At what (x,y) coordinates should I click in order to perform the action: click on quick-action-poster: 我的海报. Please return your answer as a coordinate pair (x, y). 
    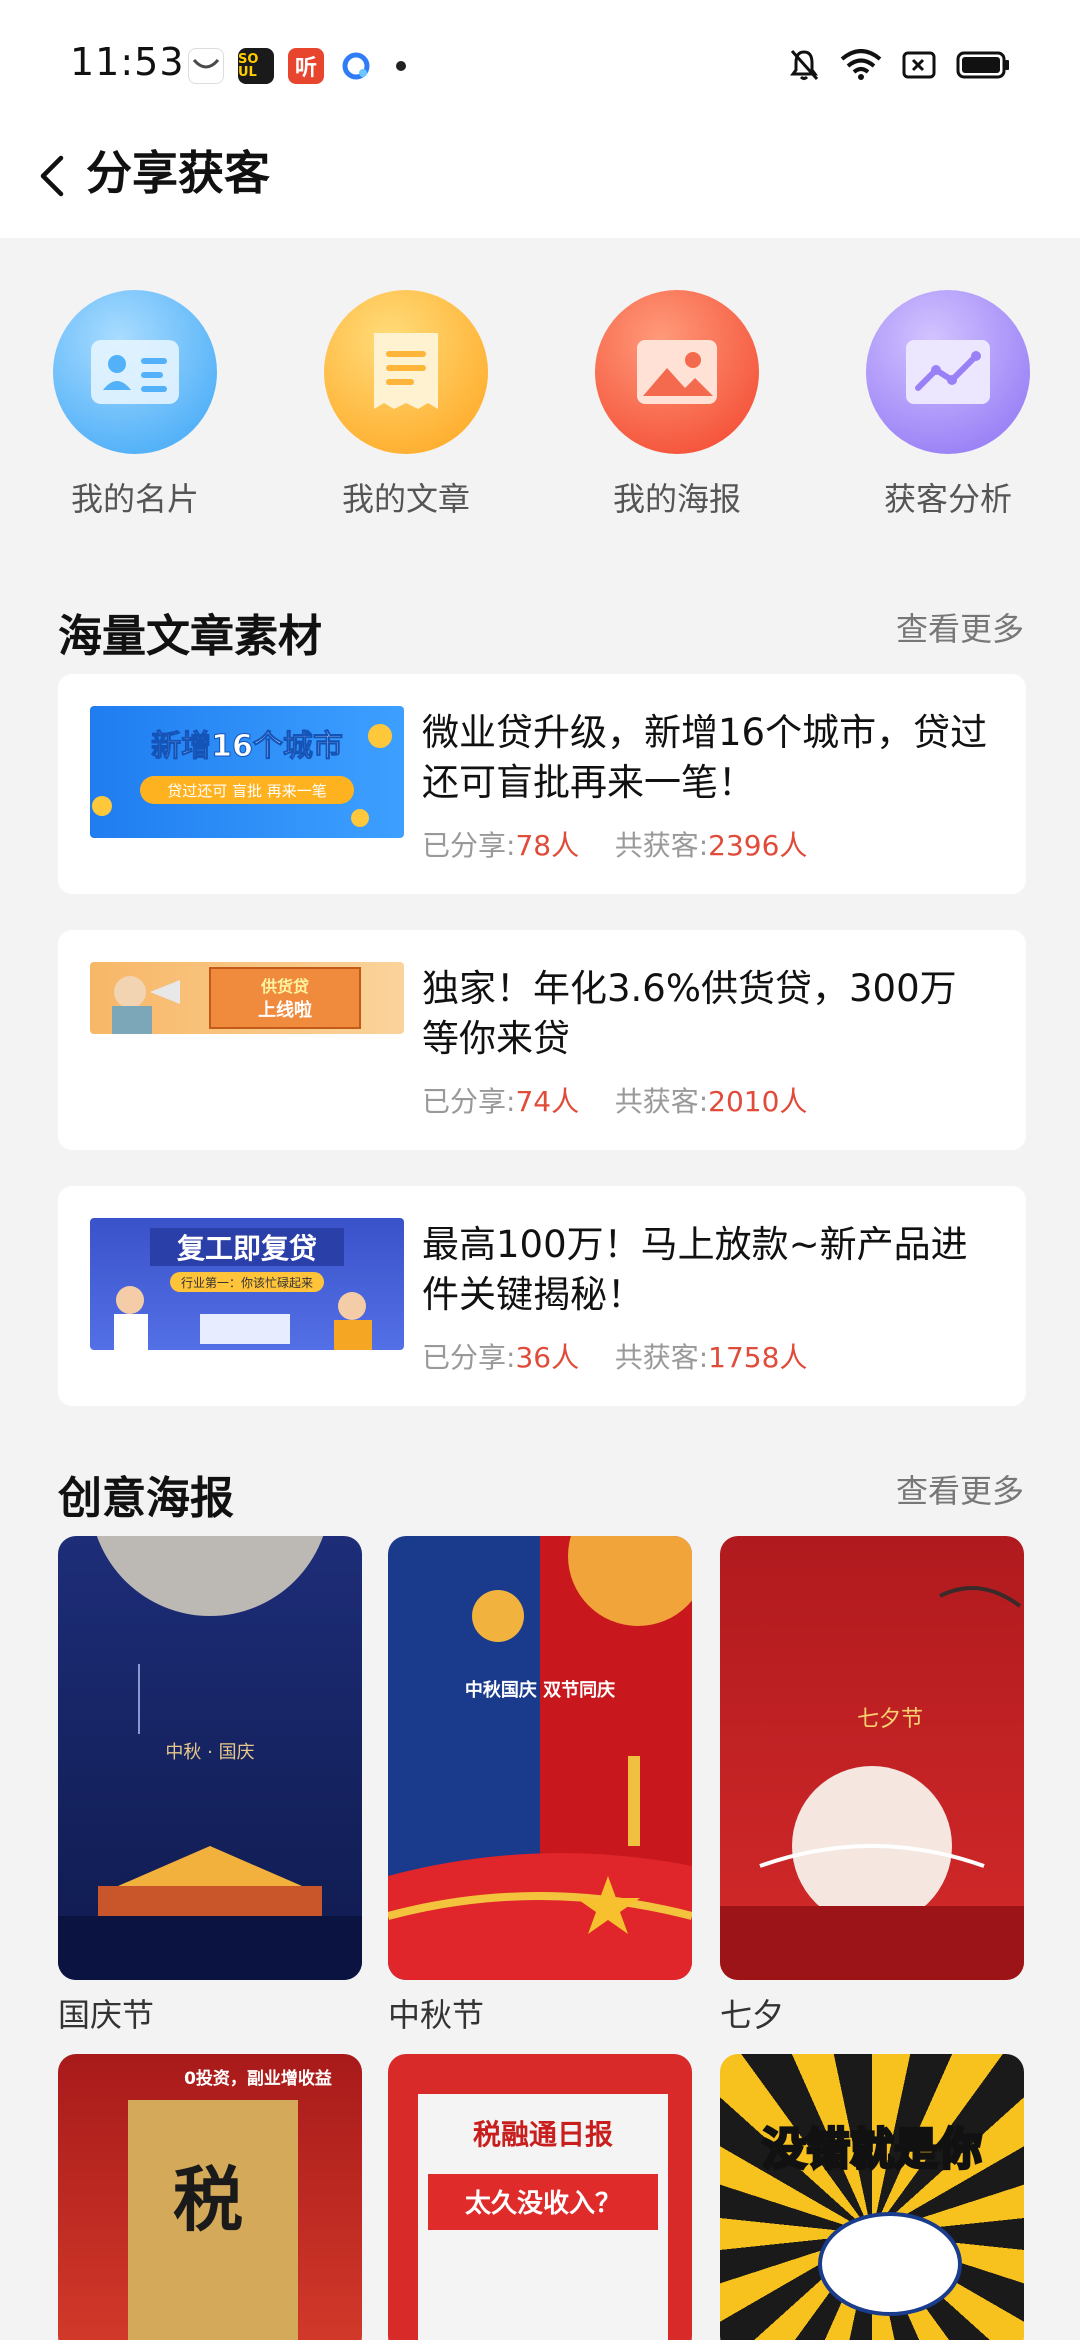
    Looking at the image, I should click on (677, 405).